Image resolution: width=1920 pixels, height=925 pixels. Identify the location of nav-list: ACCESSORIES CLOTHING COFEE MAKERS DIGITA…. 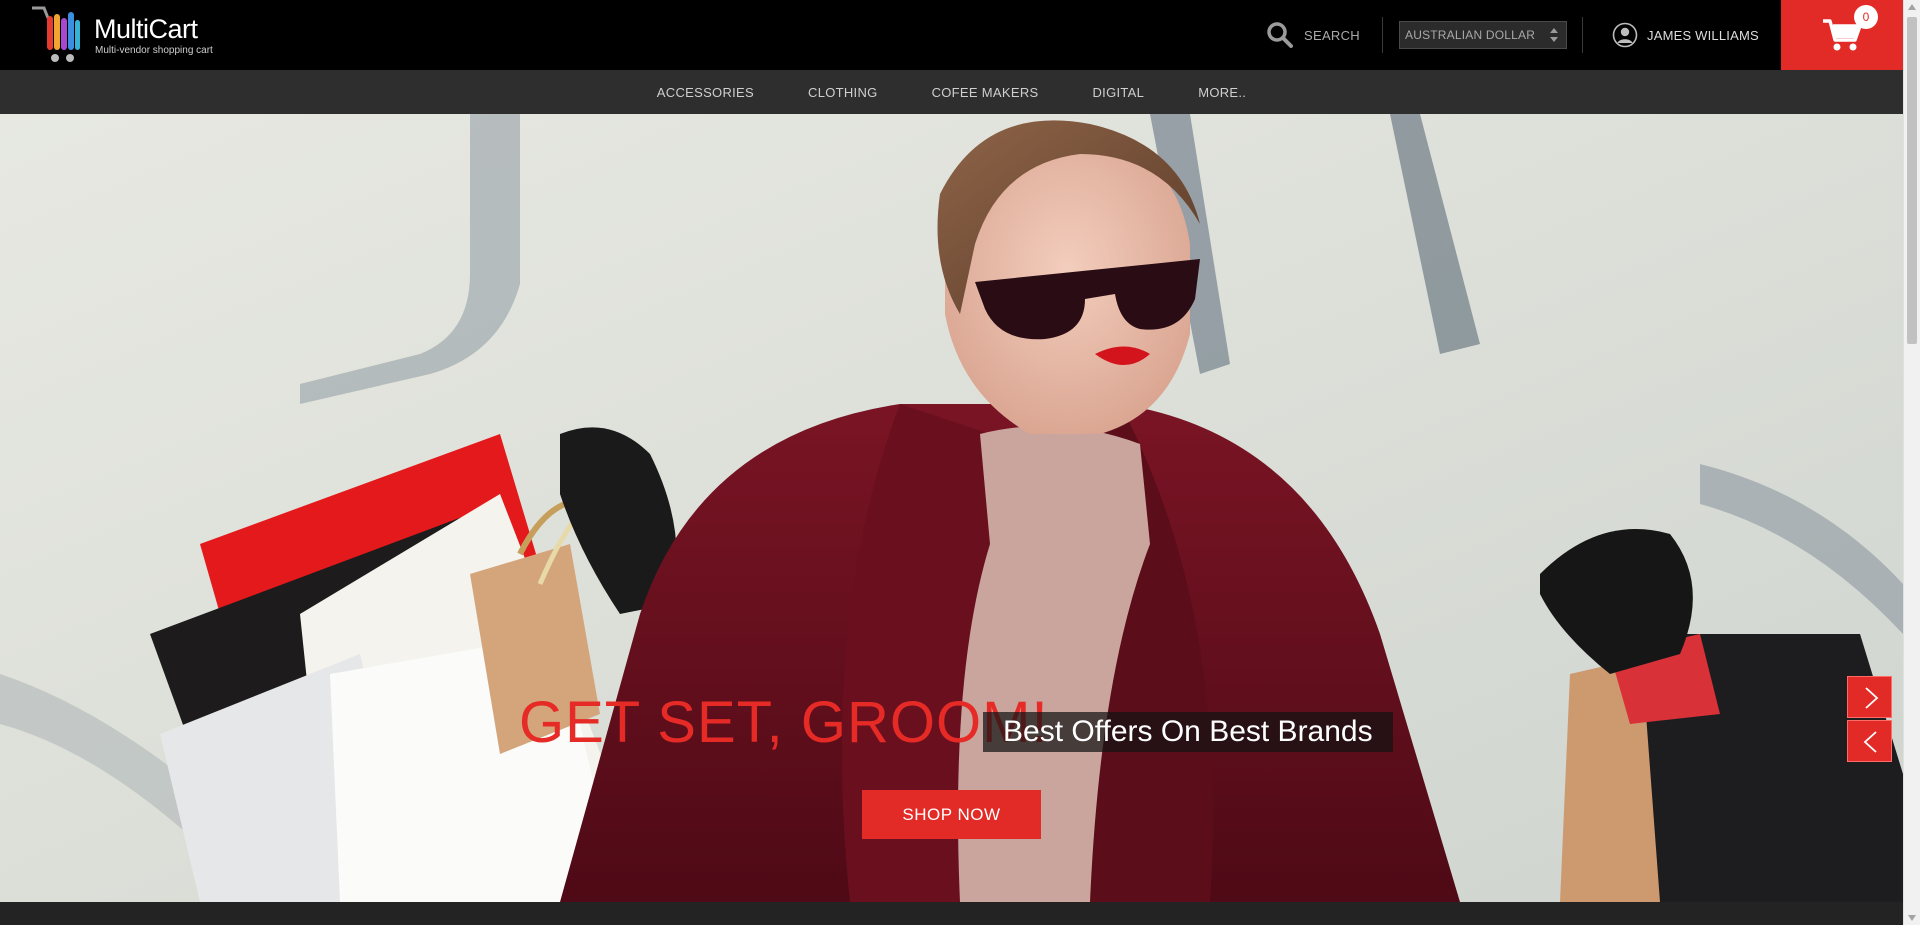
(951, 92).